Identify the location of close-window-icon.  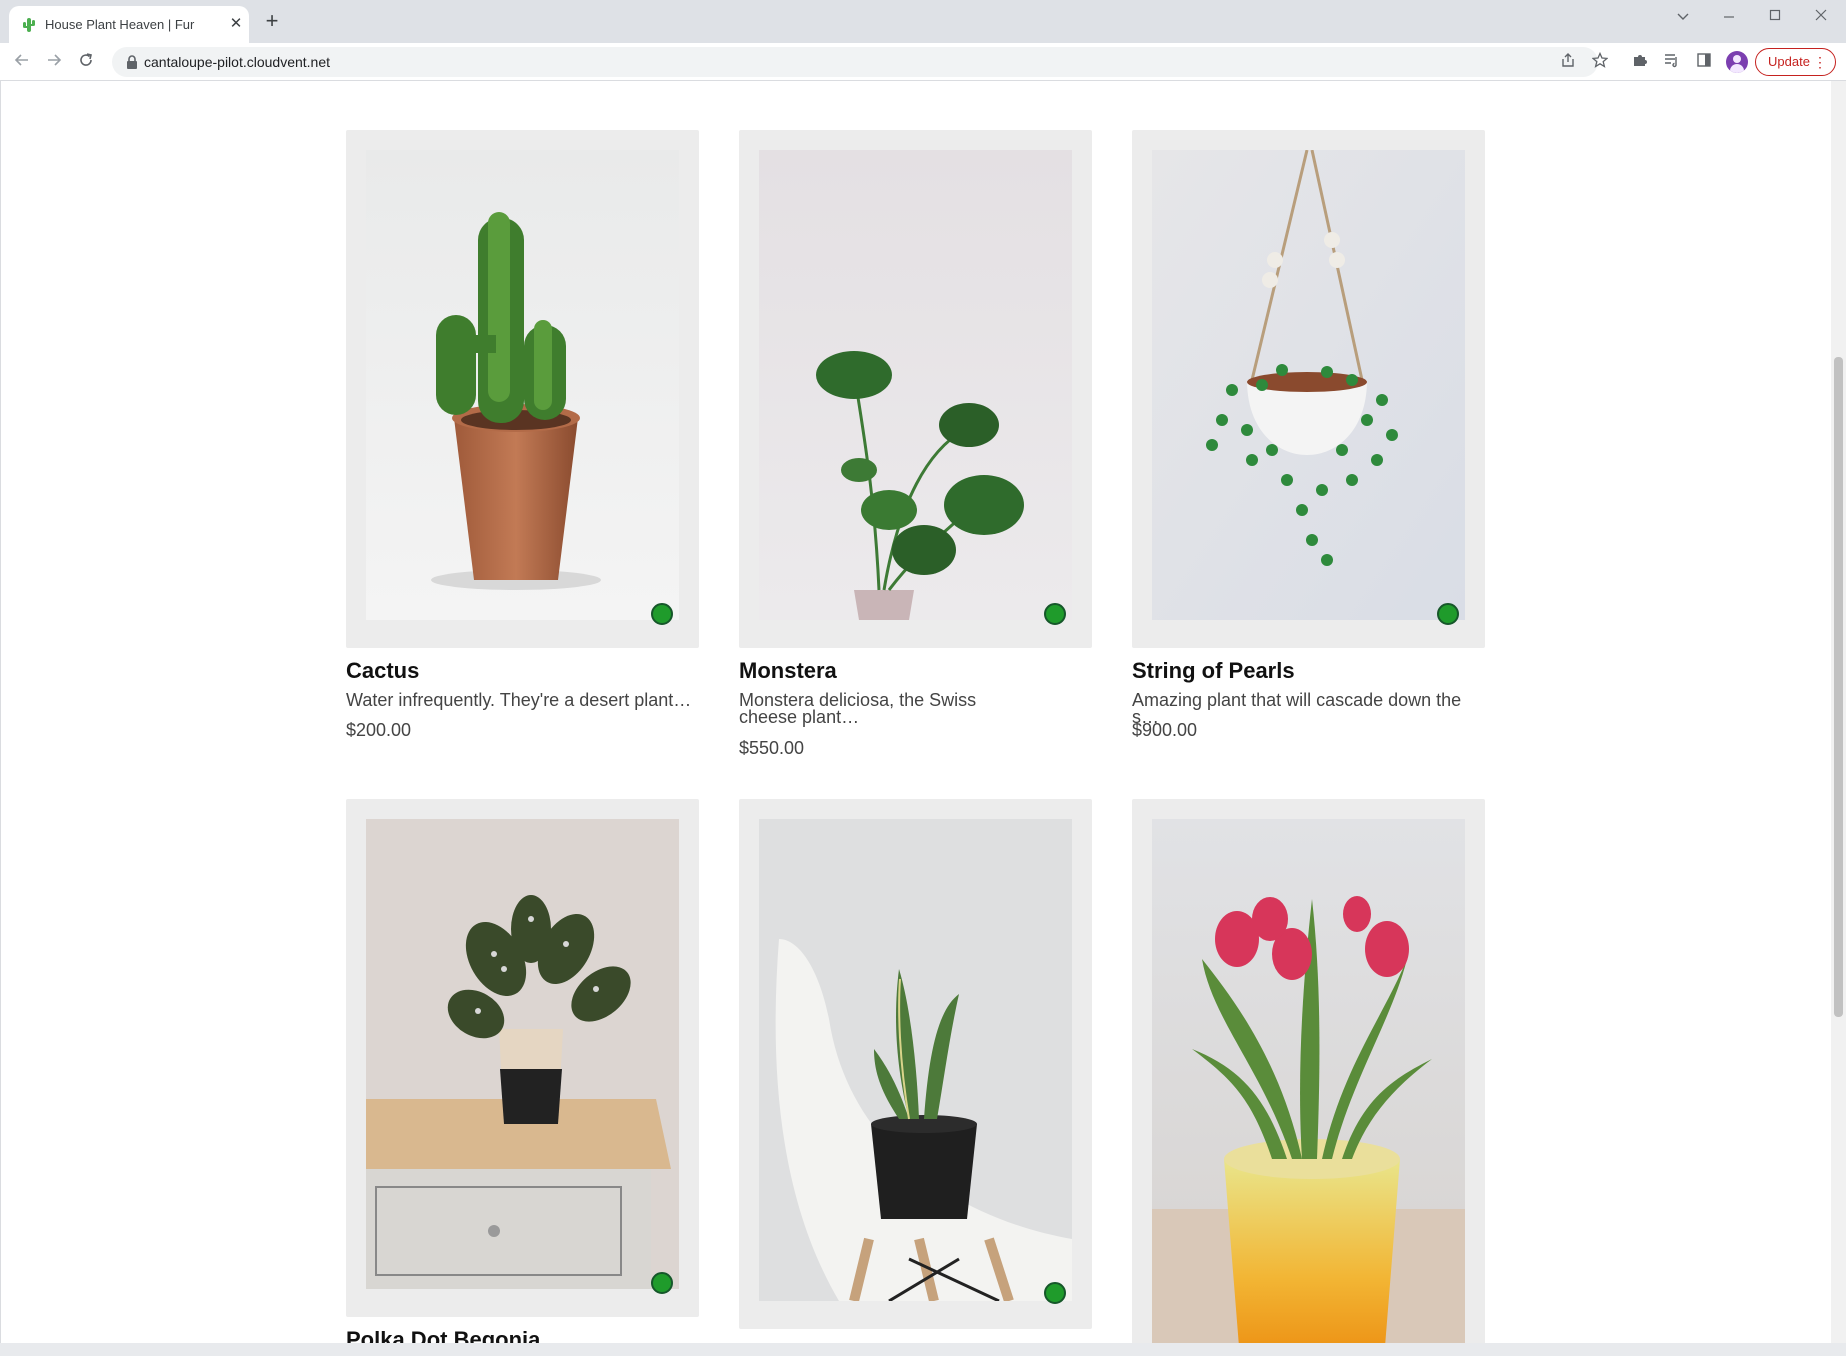
(1821, 16).